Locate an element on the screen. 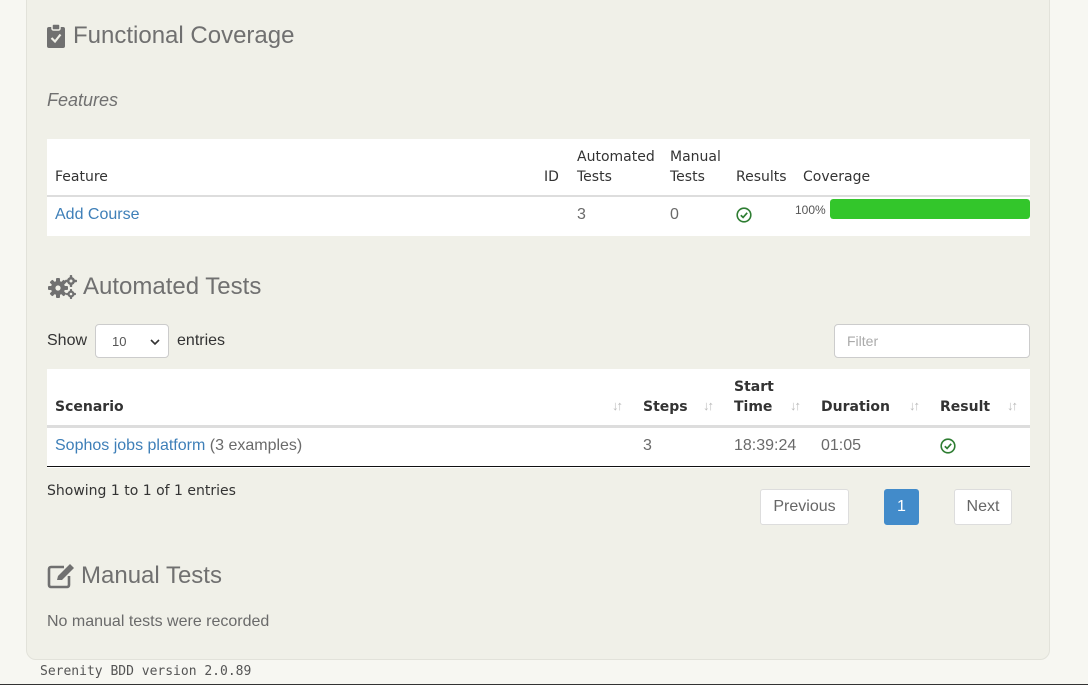 The image size is (1088, 685). manual-tests-heading: Manual Tests is located at coordinates (134, 576).